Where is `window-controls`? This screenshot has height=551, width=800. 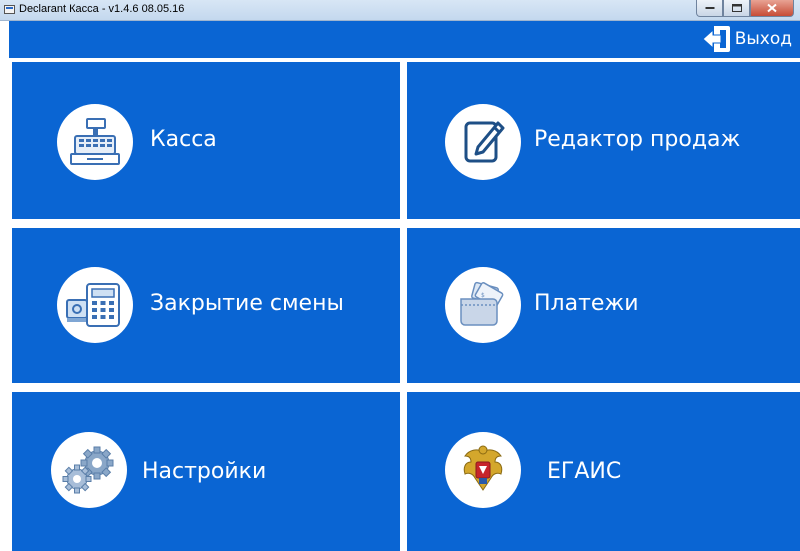
window-controls is located at coordinates (745, 8).